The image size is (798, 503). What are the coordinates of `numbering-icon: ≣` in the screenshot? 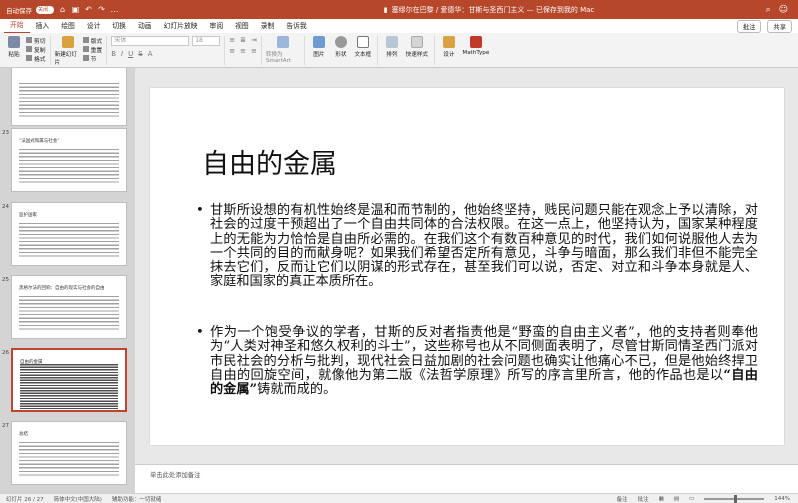 It's located at (243, 40).